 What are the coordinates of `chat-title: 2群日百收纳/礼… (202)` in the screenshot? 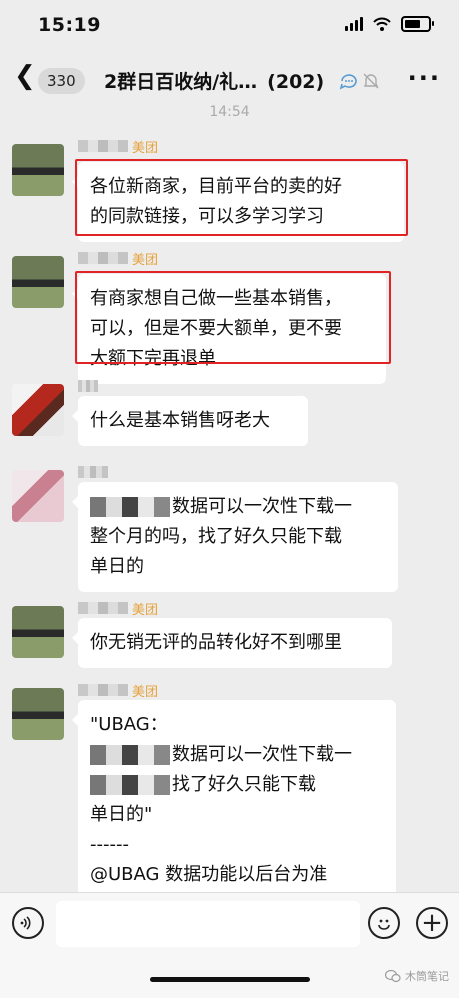 It's located at (214, 80).